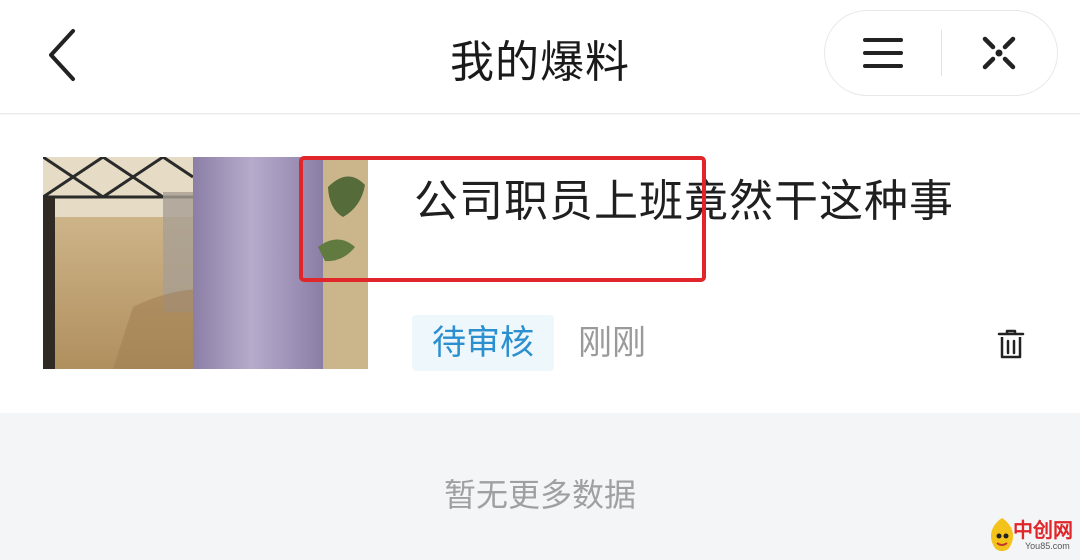  I want to click on annotation-highlight-box, so click(502, 219).